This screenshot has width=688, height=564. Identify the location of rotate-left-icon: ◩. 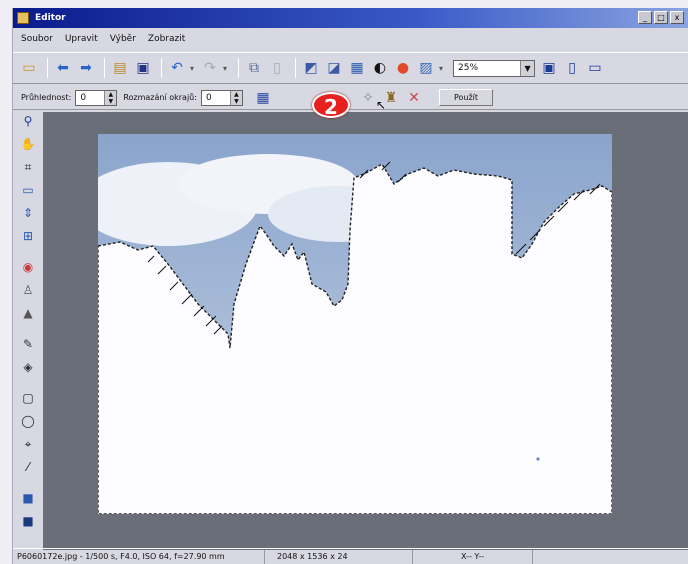
(311, 68).